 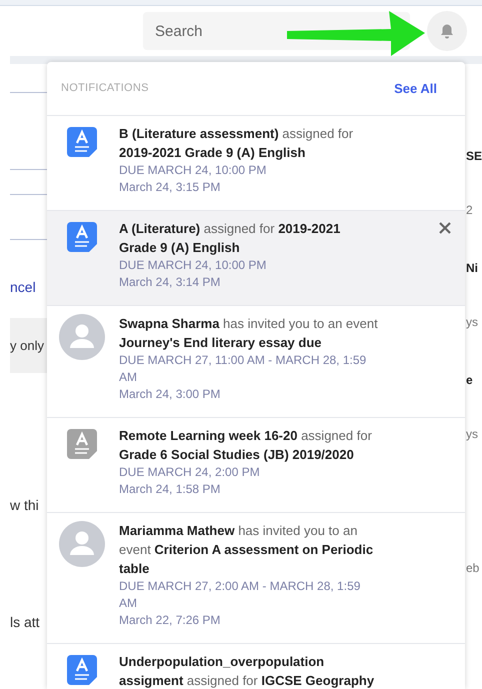 What do you see at coordinates (473, 156) in the screenshot?
I see `page-heading: SE` at bounding box center [473, 156].